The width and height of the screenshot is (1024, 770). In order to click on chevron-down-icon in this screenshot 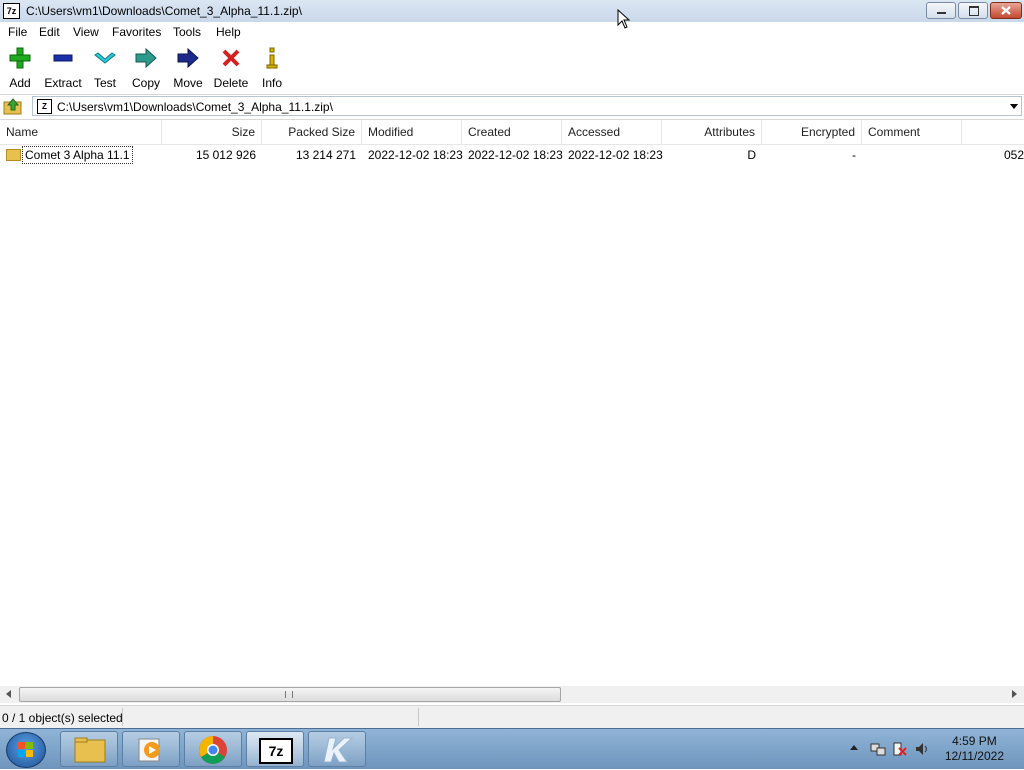, I will do `click(1014, 106)`.